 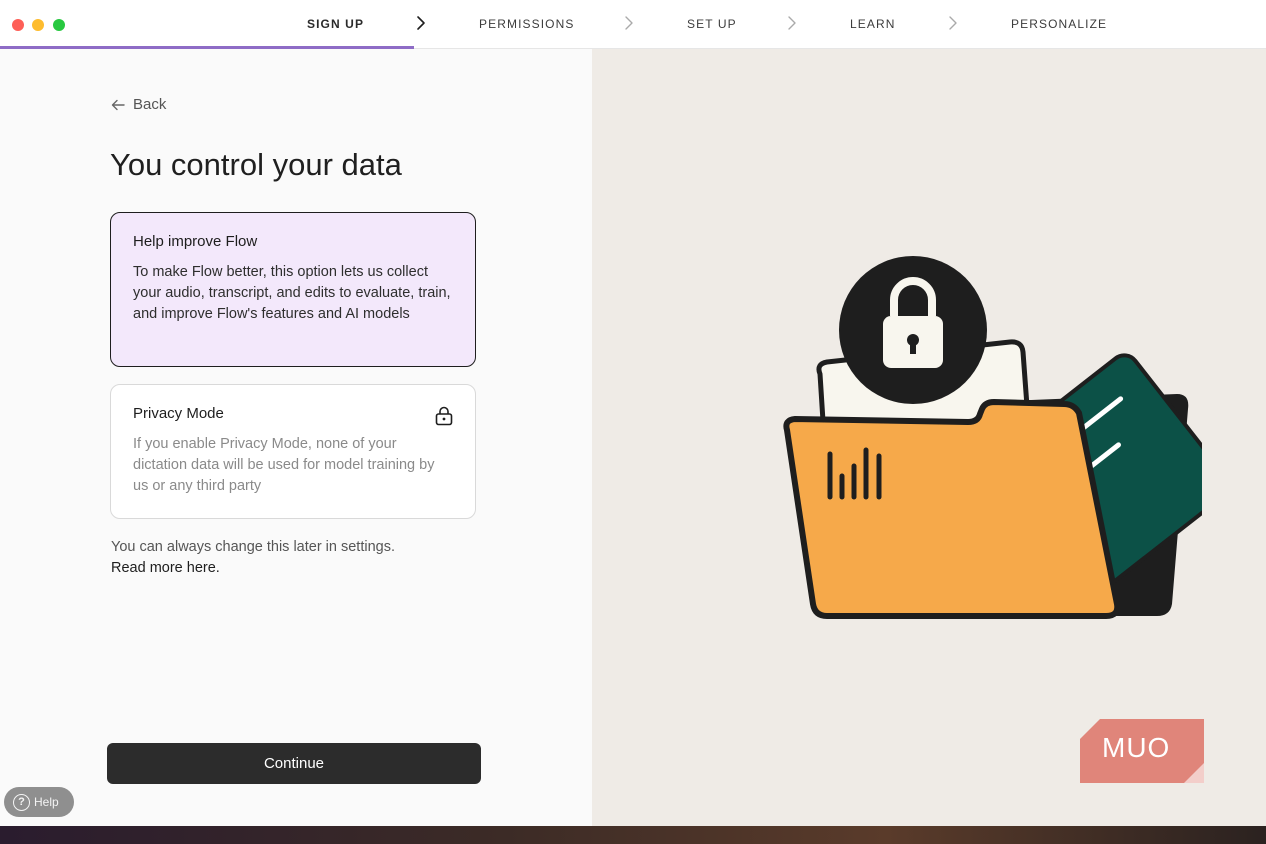 What do you see at coordinates (178, 413) in the screenshot?
I see `option-title: Privacy Mode` at bounding box center [178, 413].